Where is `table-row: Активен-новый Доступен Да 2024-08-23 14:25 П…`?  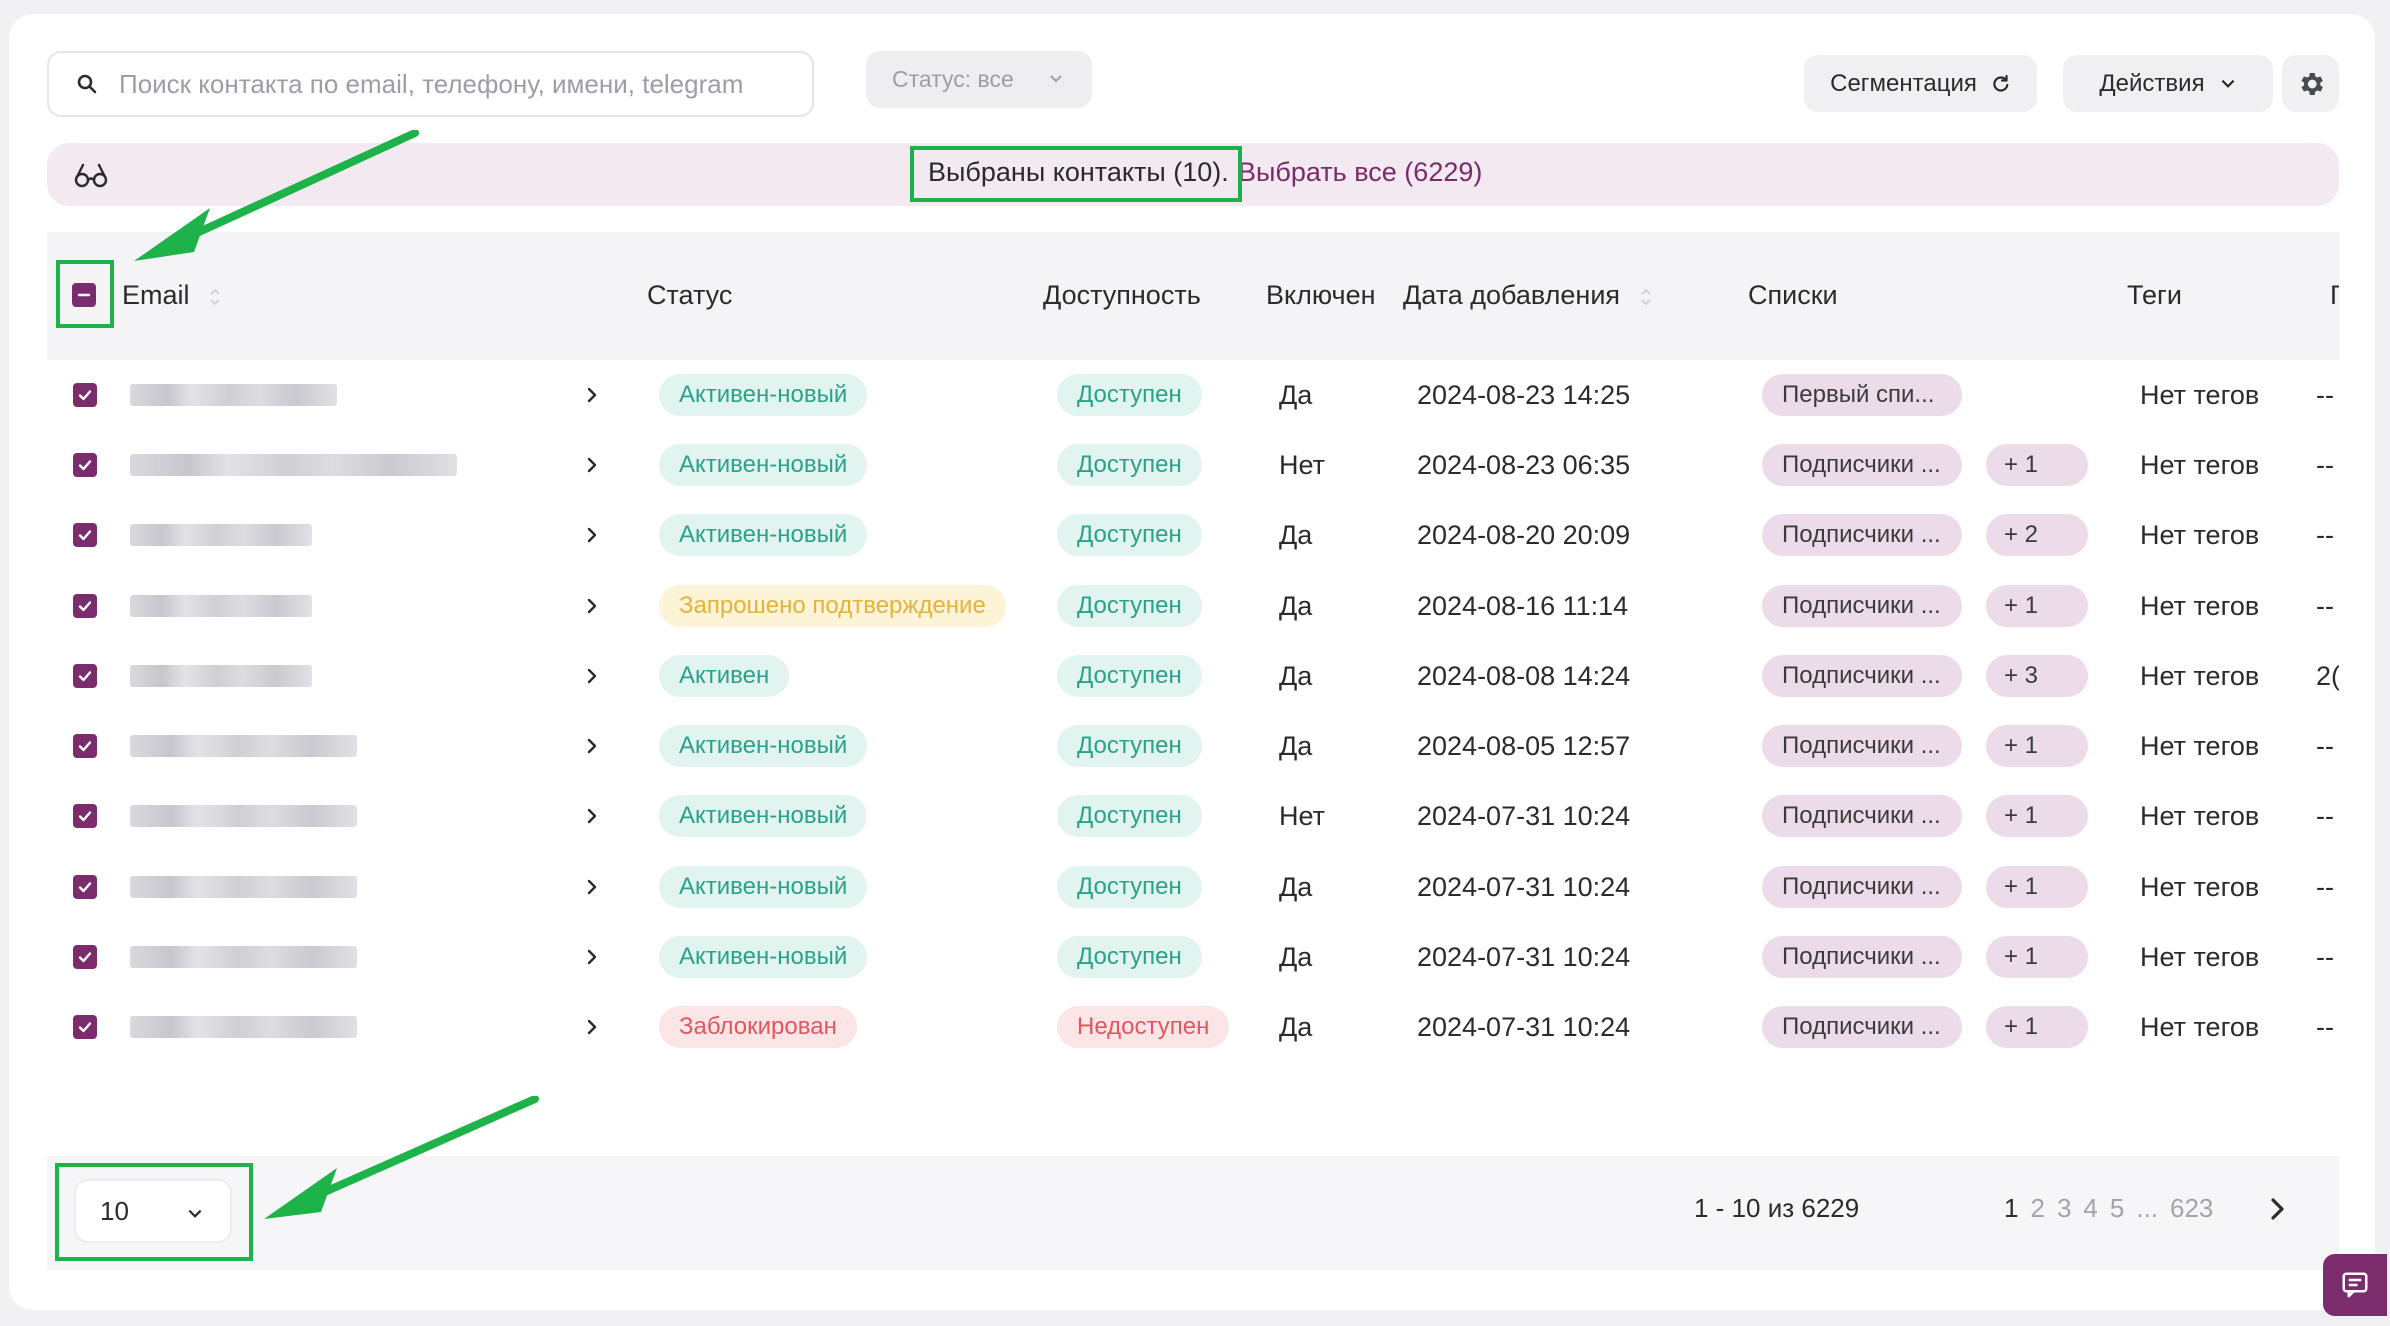 table-row: Активен-новый Доступен Да 2024-08-23 14:25 П… is located at coordinates (1193, 395).